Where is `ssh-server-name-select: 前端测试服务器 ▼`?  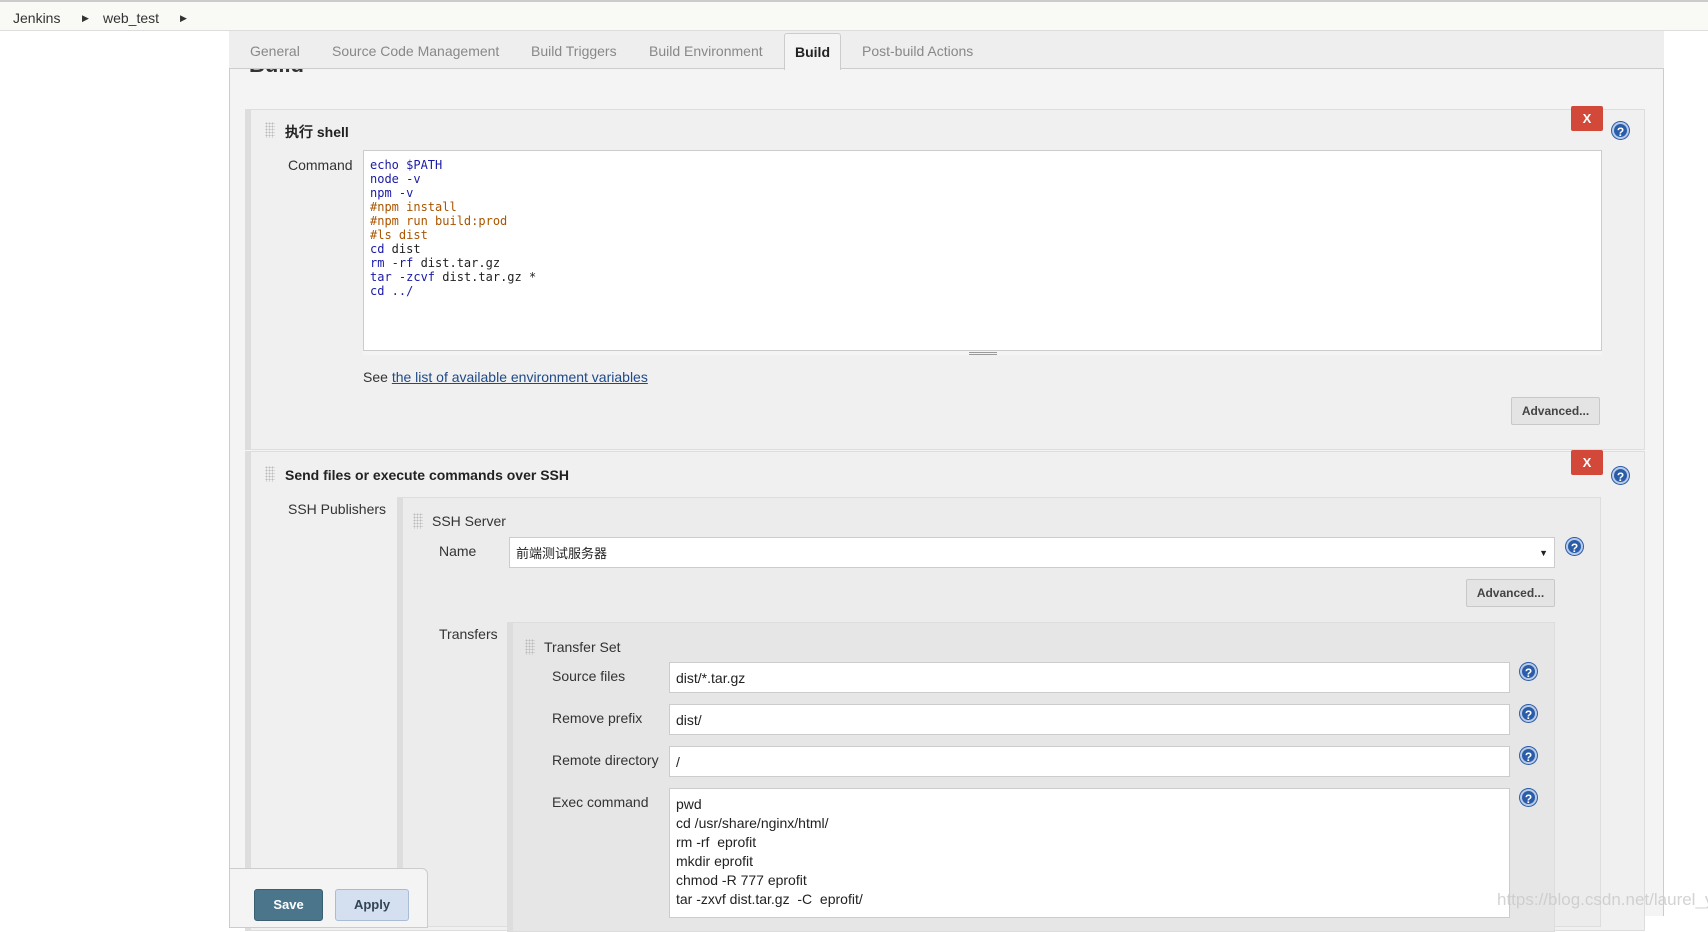
ssh-server-name-select: 前端测试服务器 ▼ is located at coordinates (1032, 552).